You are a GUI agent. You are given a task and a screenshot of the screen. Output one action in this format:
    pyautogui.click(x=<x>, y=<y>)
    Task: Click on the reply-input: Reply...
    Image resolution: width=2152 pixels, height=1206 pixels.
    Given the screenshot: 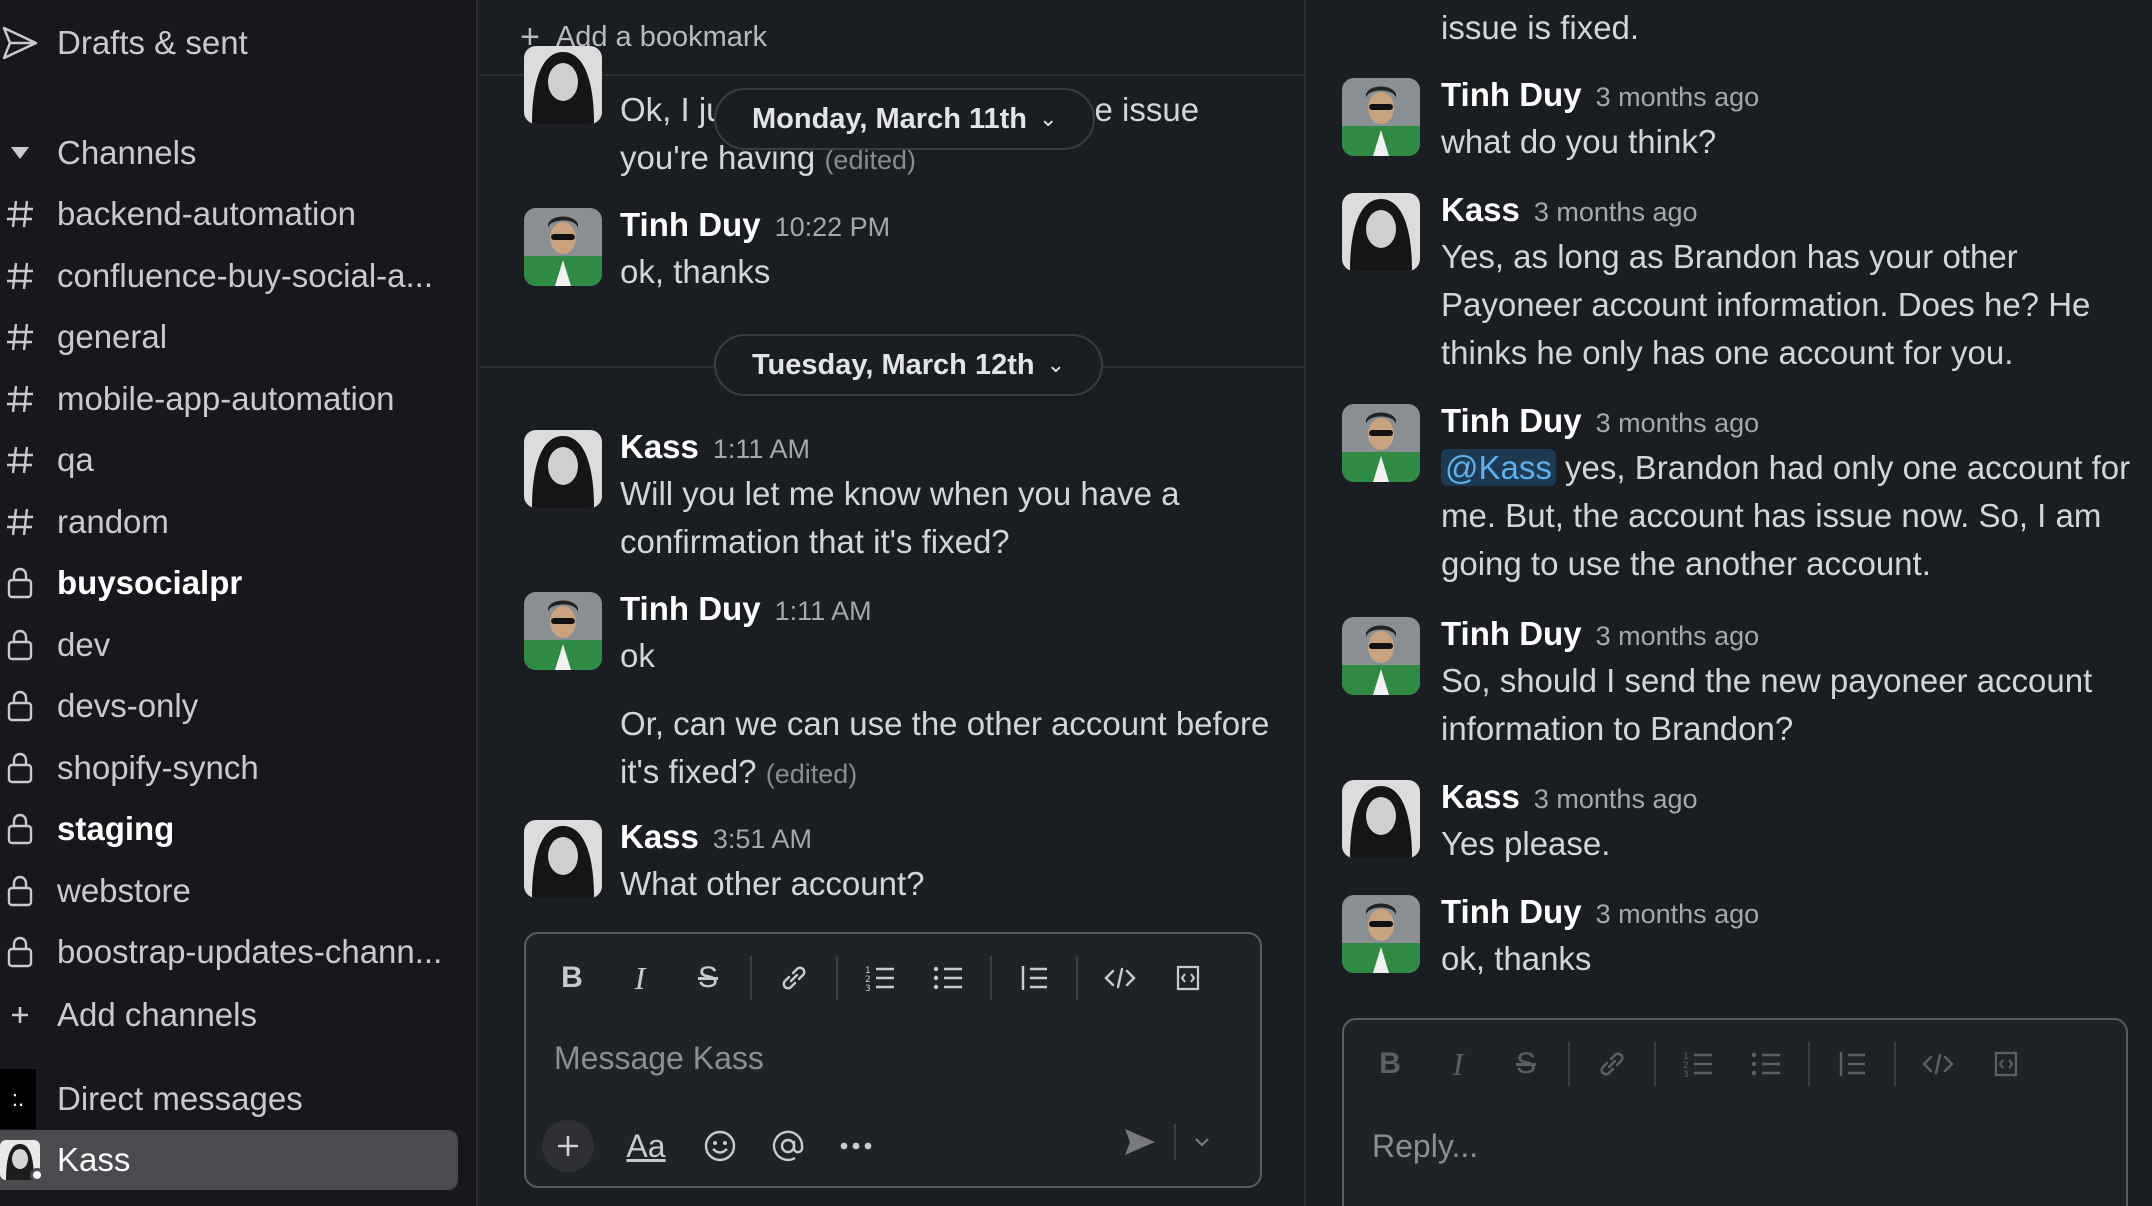 What is the action you would take?
    pyautogui.click(x=1425, y=1146)
    